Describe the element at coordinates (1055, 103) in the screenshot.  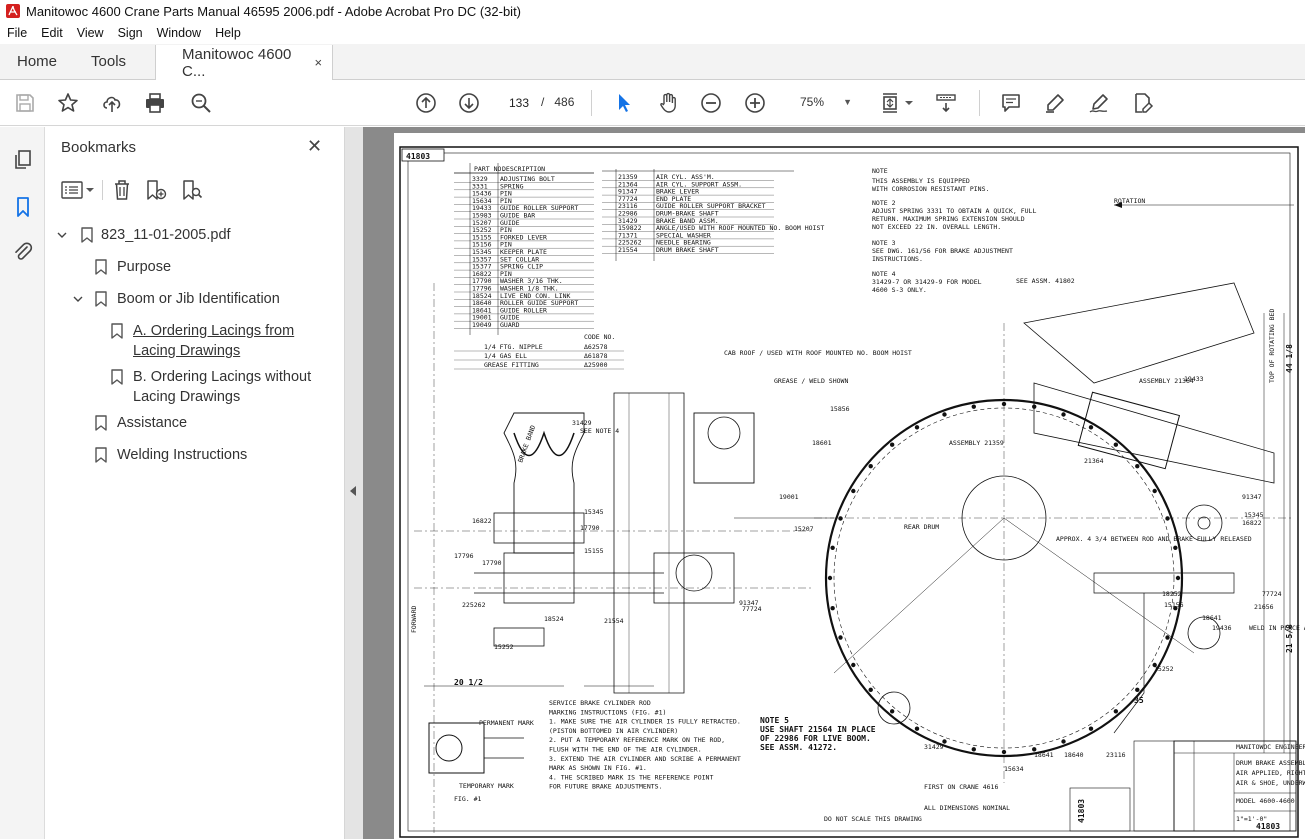
I see `highlight-icon` at that location.